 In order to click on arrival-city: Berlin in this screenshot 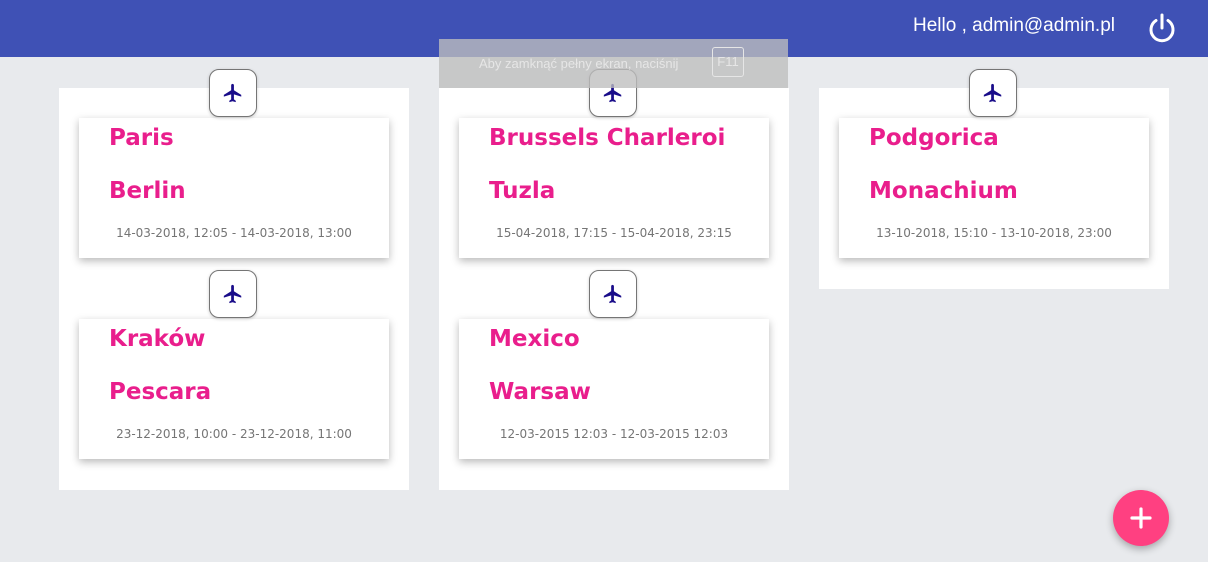, I will do `click(147, 191)`.